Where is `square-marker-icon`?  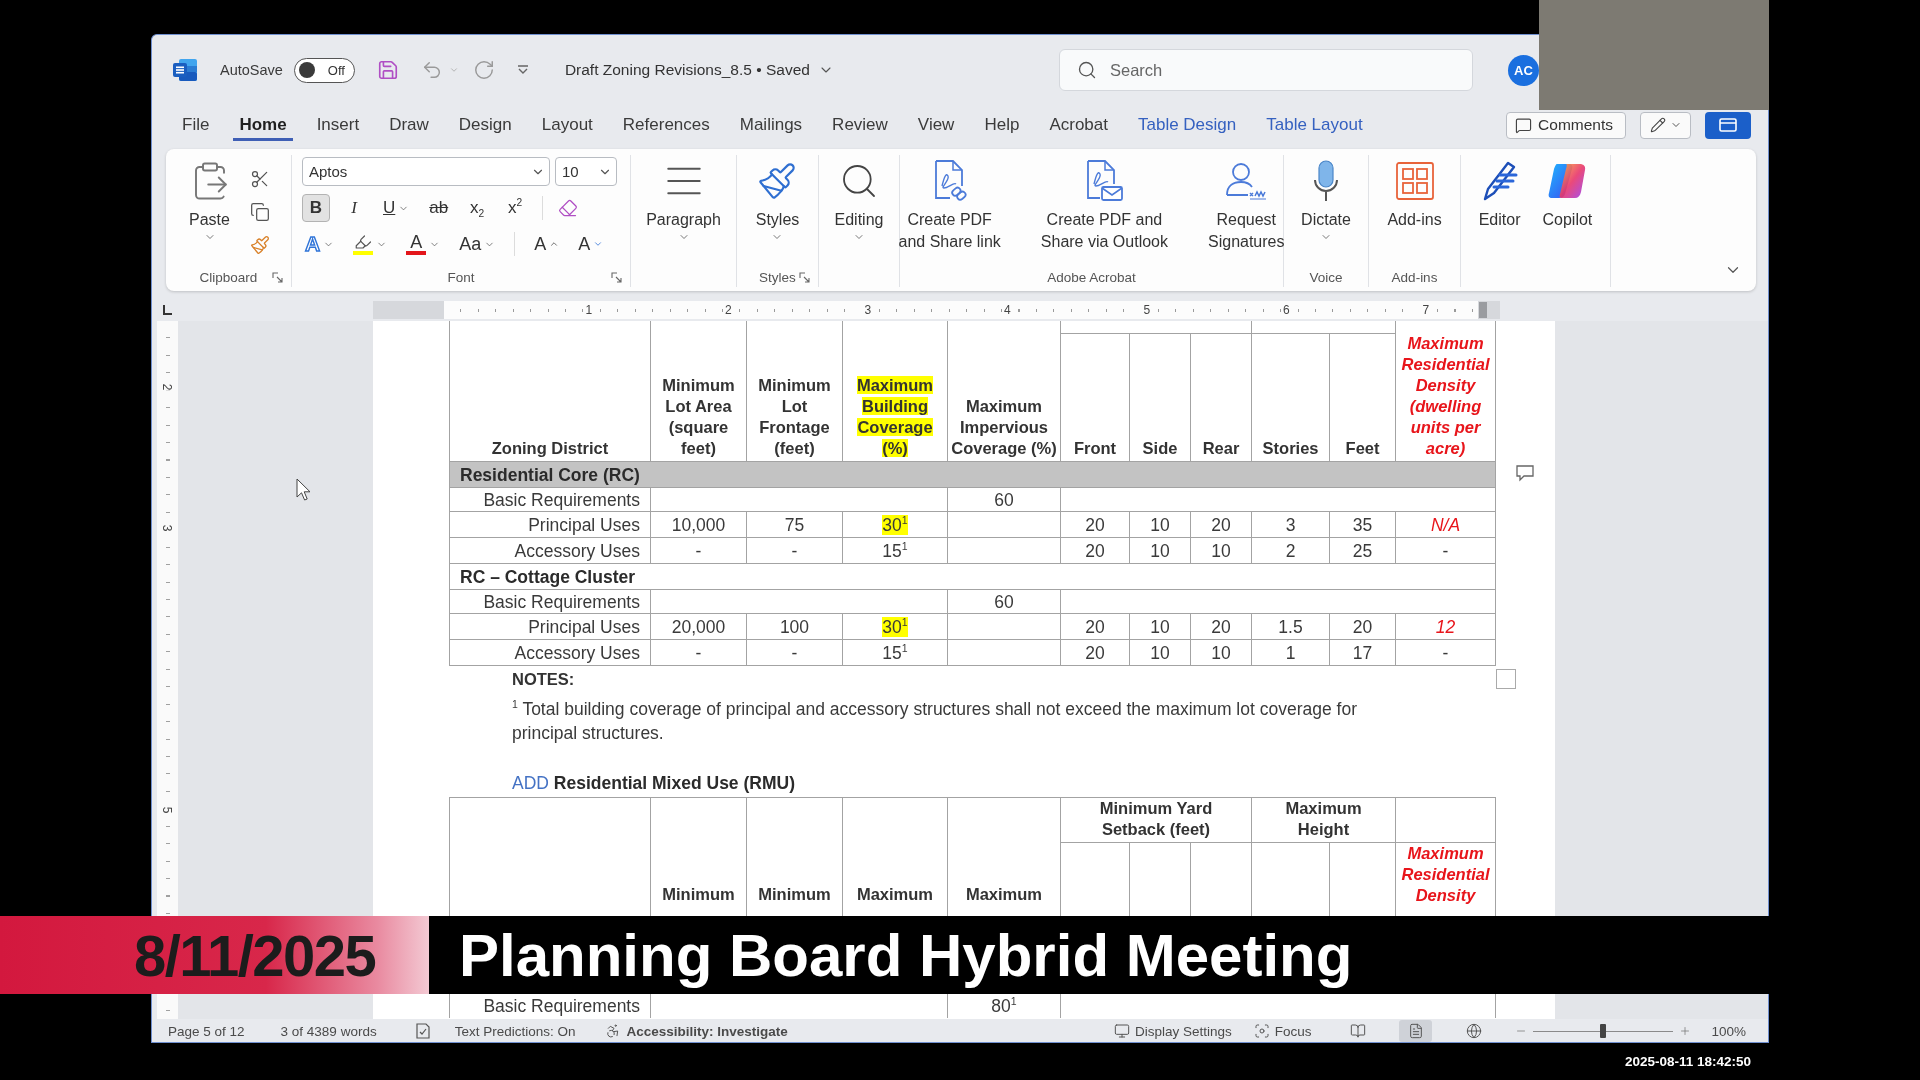
square-marker-icon is located at coordinates (1506, 679).